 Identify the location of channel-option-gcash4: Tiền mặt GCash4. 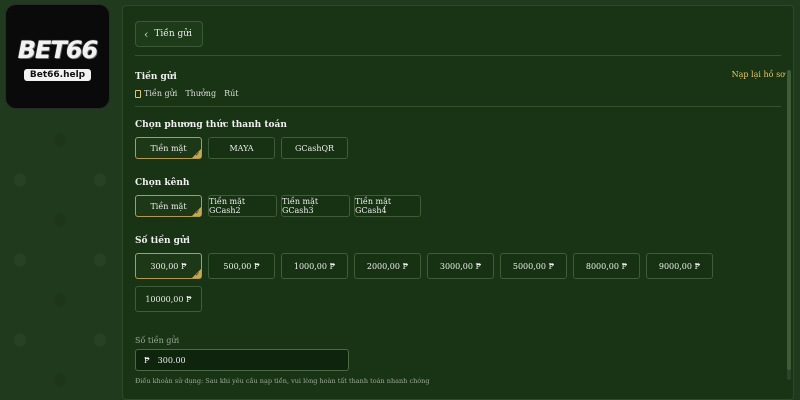
(387, 206).